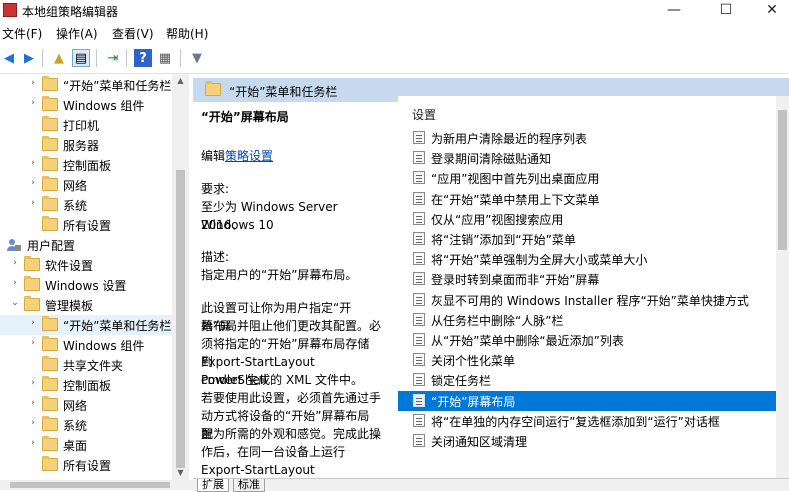  What do you see at coordinates (588, 380) in the screenshot?
I see `setting-row: 锁定任务栏` at bounding box center [588, 380].